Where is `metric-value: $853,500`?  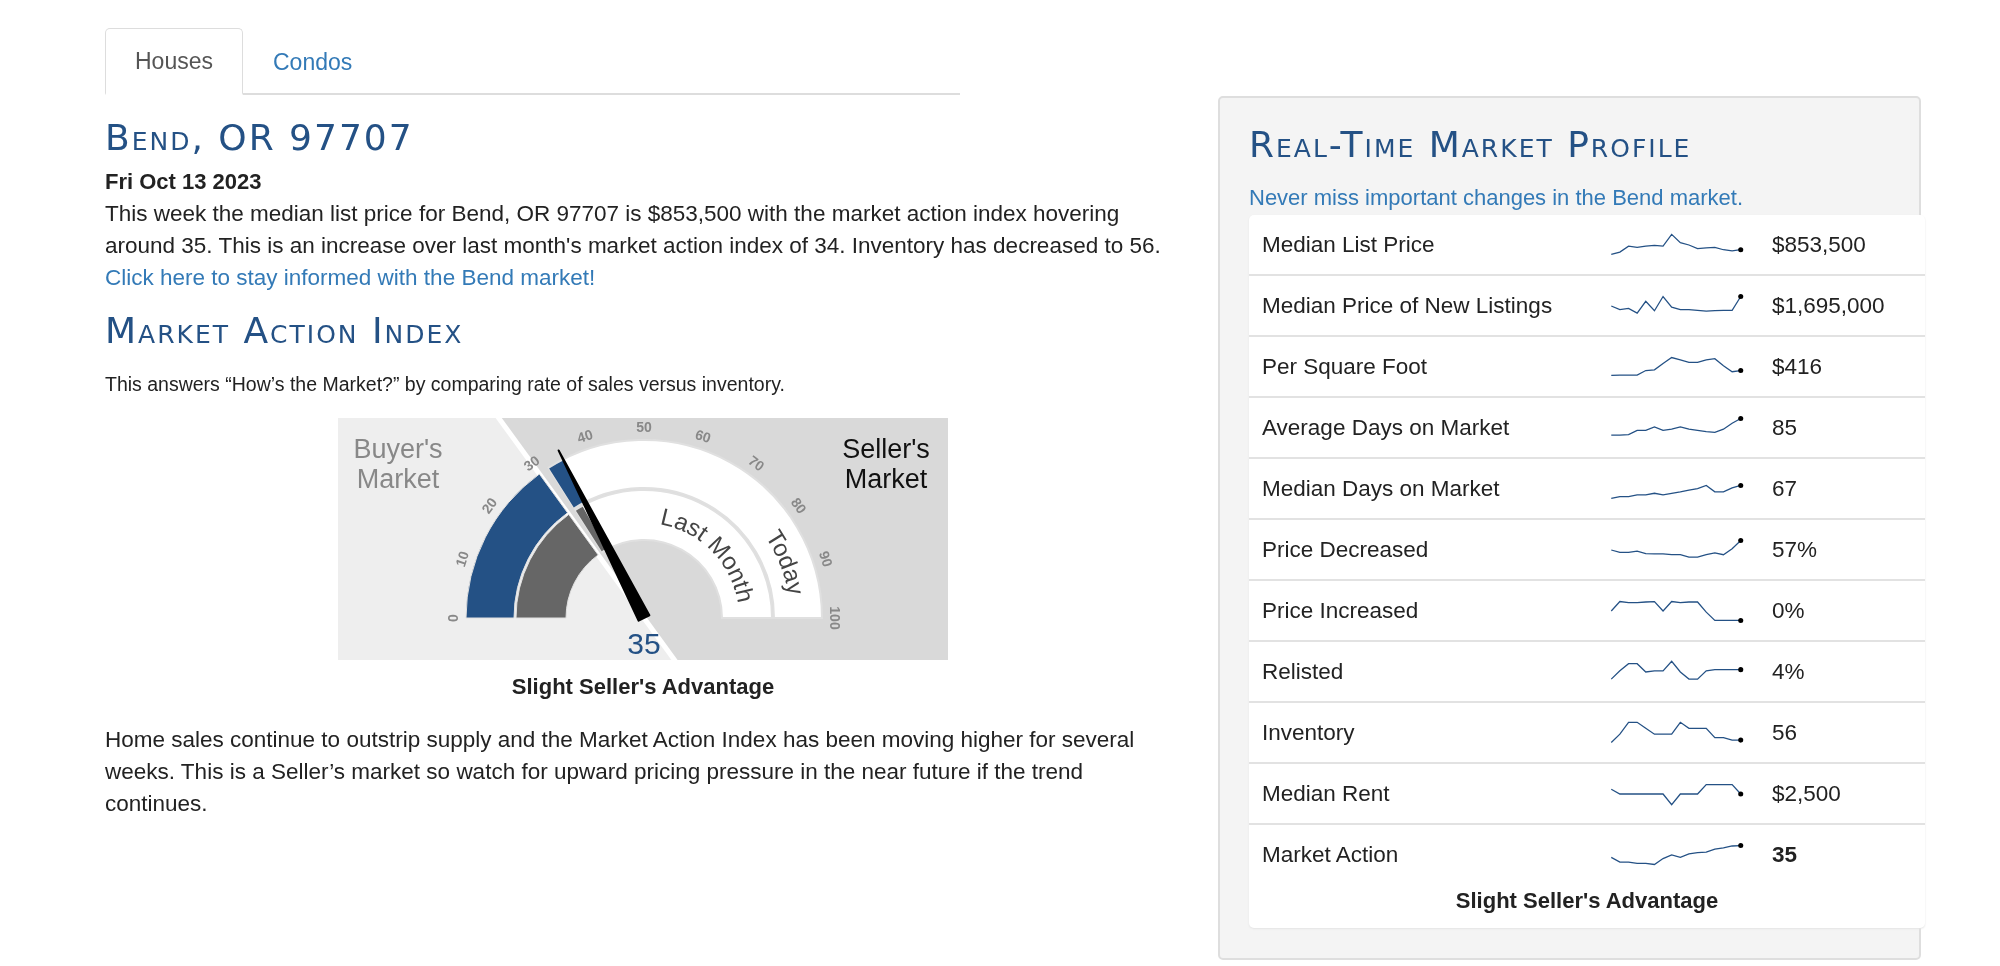 metric-value: $853,500 is located at coordinates (1819, 244).